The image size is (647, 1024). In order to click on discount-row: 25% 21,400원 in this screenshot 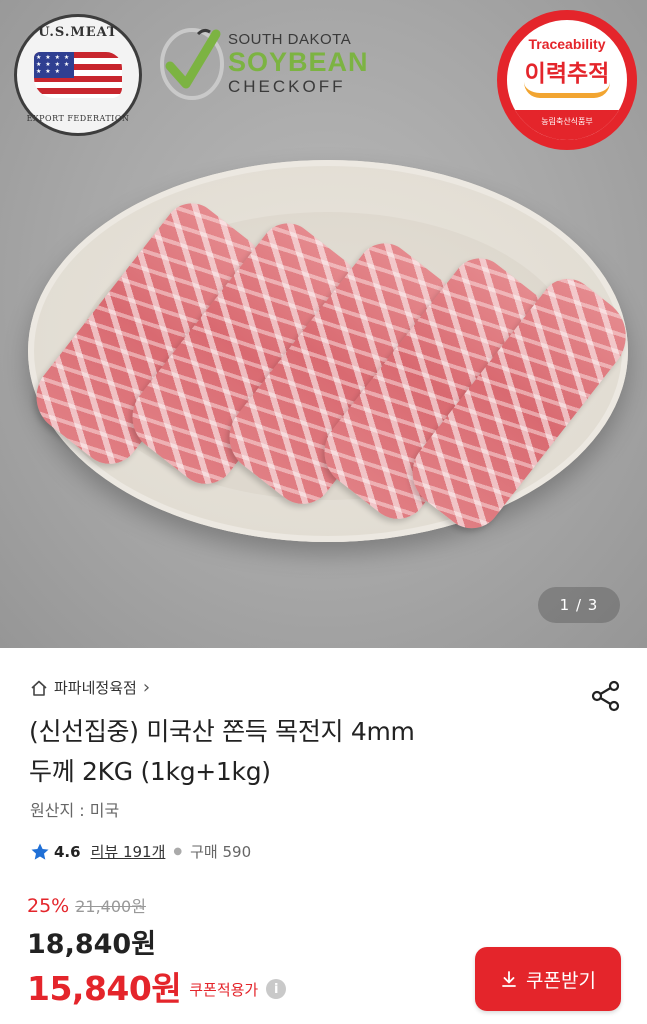, I will do `click(86, 905)`.